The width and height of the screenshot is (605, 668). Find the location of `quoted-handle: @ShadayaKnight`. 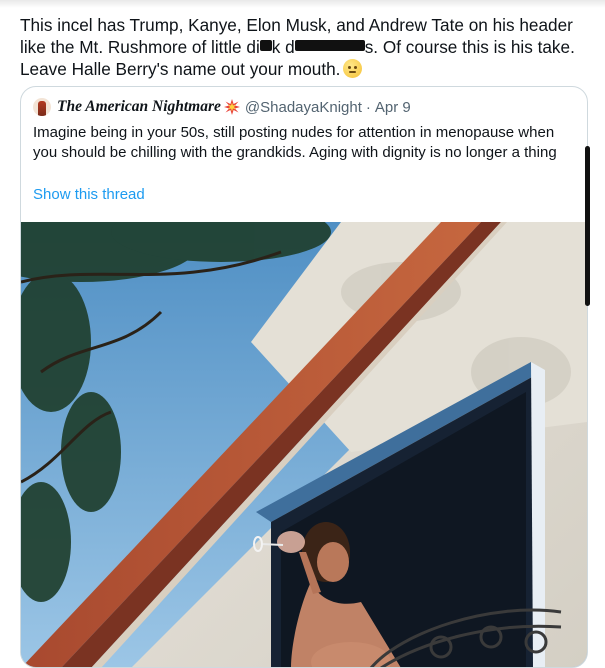

quoted-handle: @ShadayaKnight is located at coordinates (303, 107).